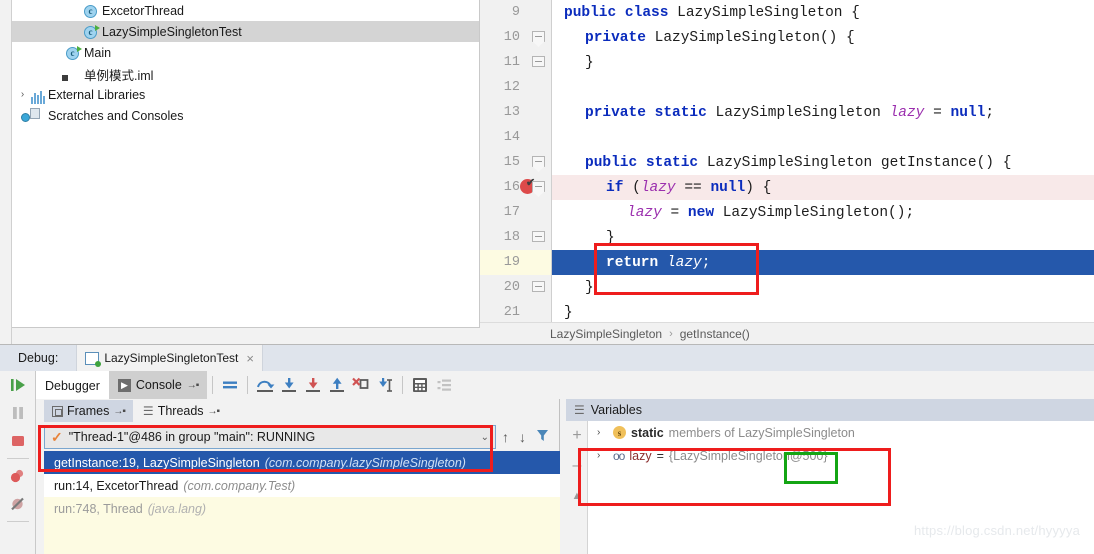 This screenshot has width=1094, height=554. Describe the element at coordinates (676, 162) in the screenshot. I see `code-token: static` at that location.